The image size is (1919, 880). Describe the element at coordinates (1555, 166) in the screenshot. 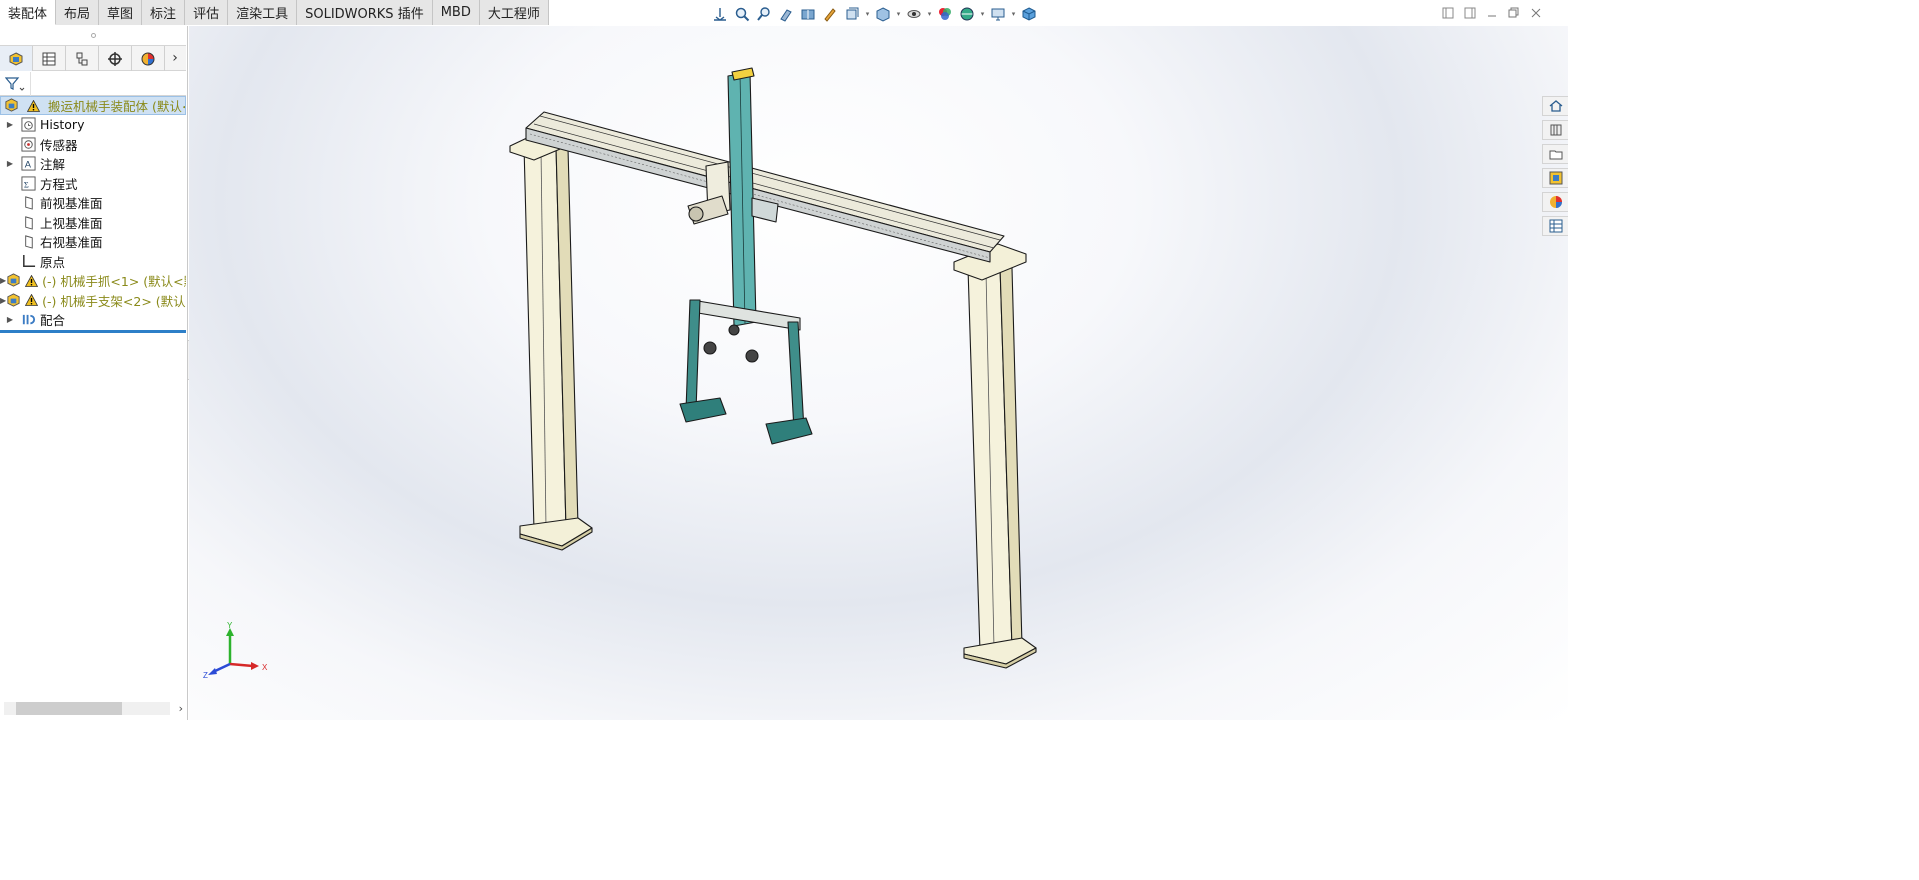

I see `task-pane` at that location.